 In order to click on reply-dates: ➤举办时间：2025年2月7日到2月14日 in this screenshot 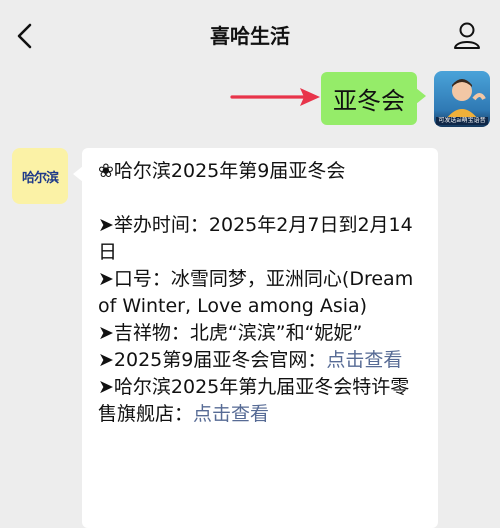, I will do `click(255, 238)`.